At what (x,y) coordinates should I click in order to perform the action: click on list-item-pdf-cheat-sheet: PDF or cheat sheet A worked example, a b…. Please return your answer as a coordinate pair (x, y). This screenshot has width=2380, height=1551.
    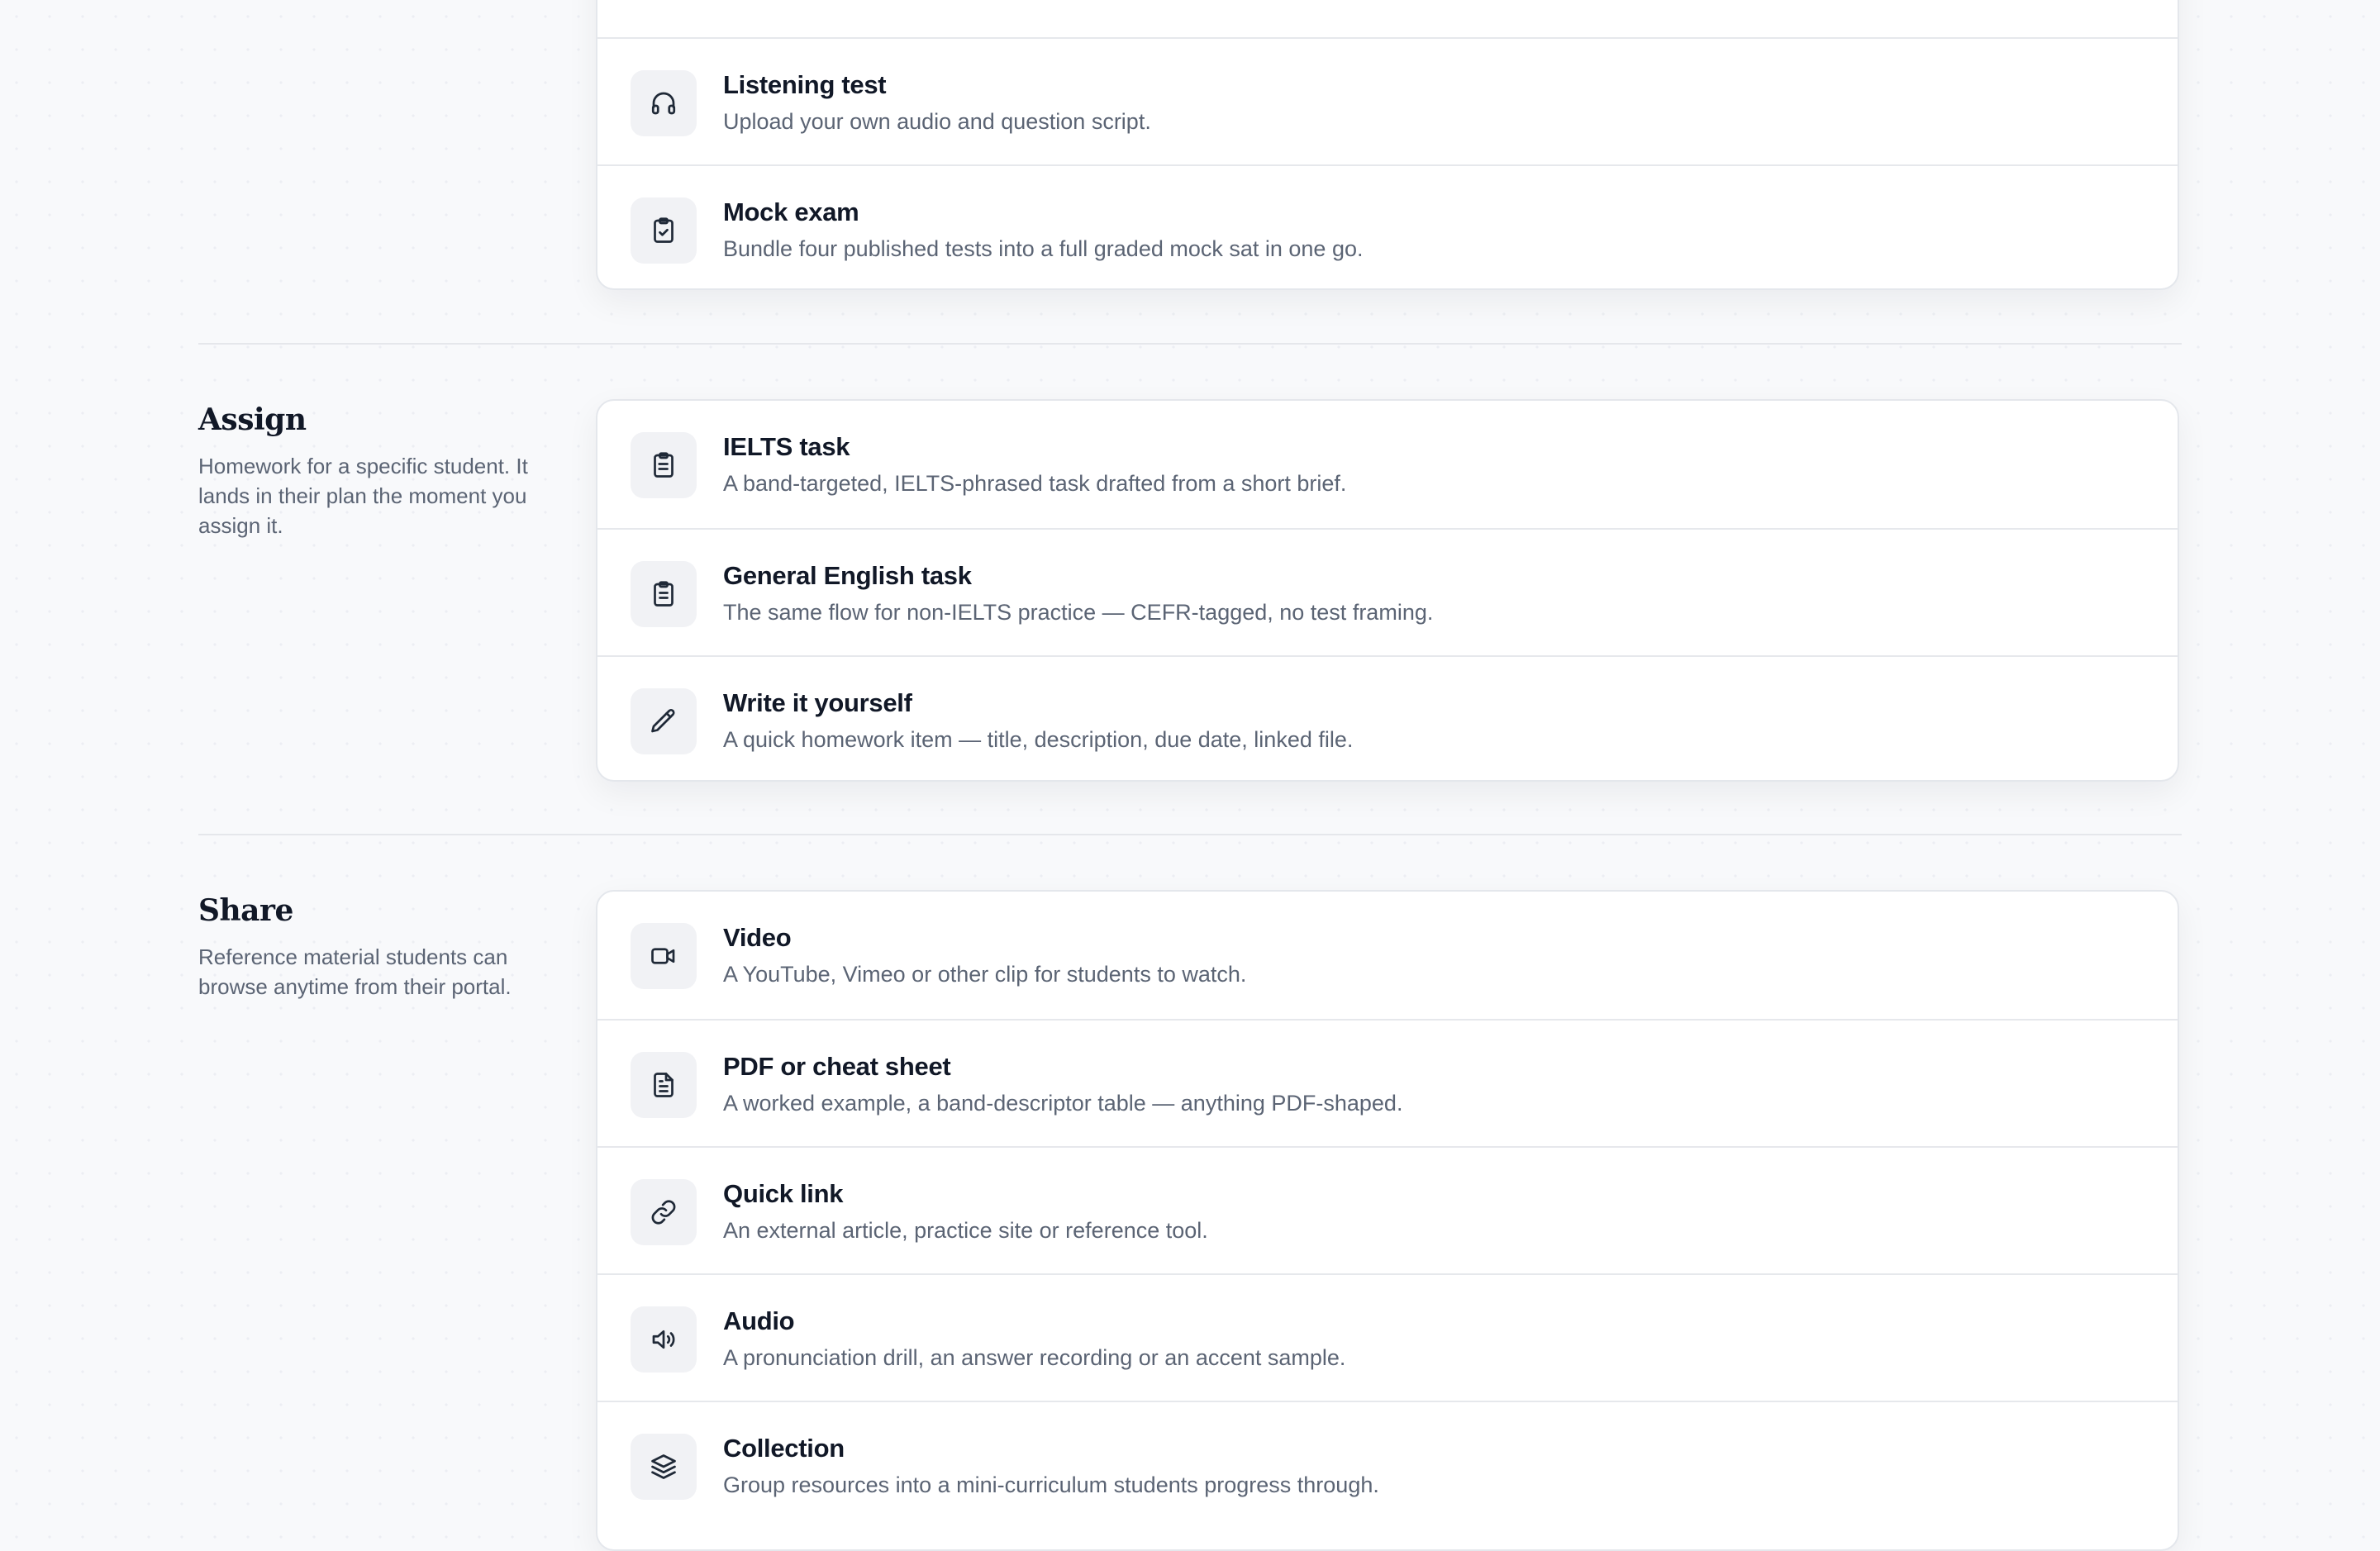
    Looking at the image, I should click on (1387, 1083).